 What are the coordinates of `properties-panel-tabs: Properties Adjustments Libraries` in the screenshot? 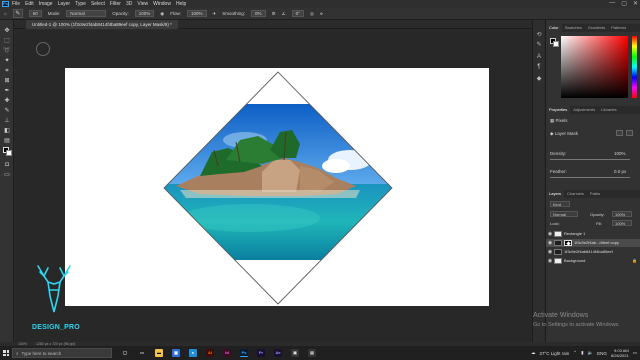 It's located at (593, 110).